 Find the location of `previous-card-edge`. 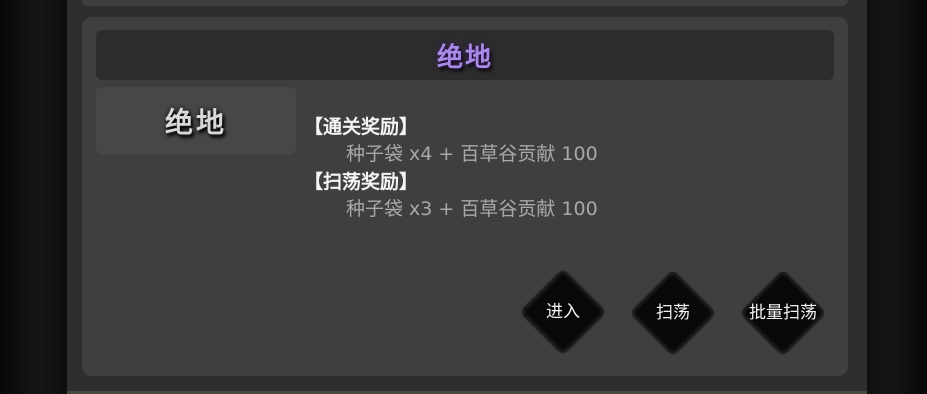

previous-card-edge is located at coordinates (465, 3).